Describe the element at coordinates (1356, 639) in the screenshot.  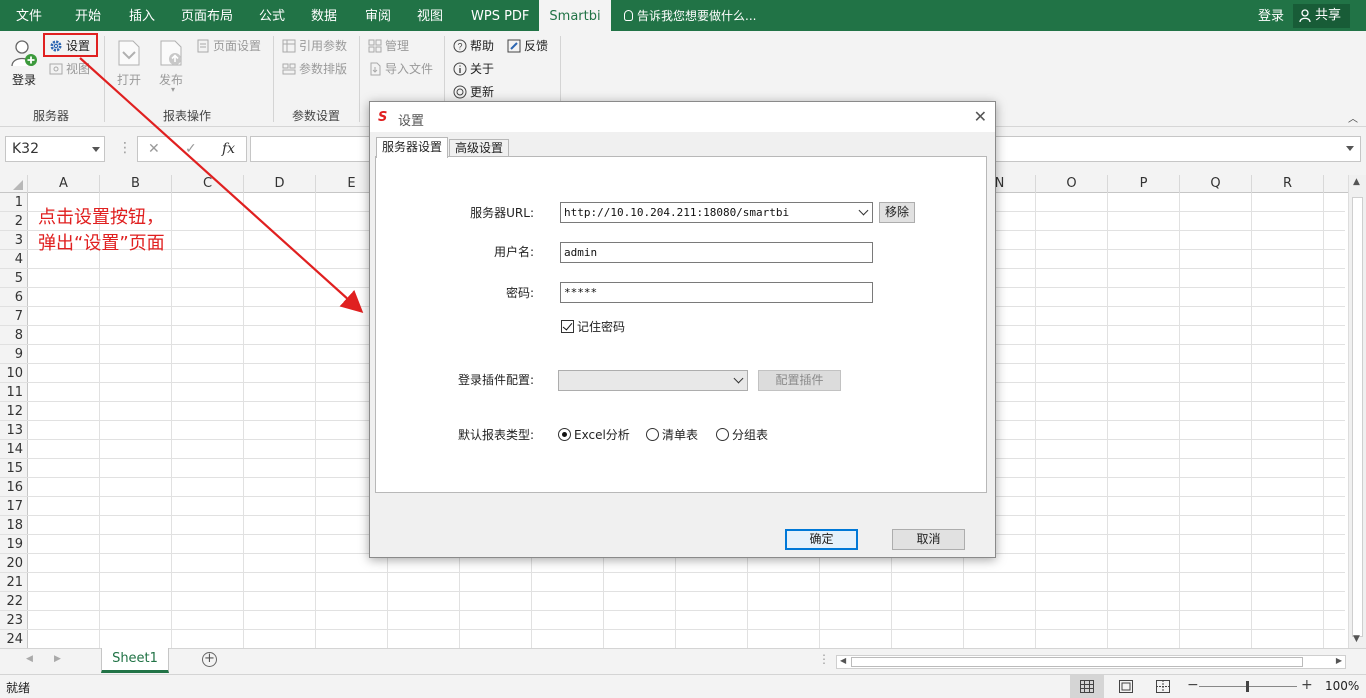
I see `scroll-down-icon: ▼` at that location.